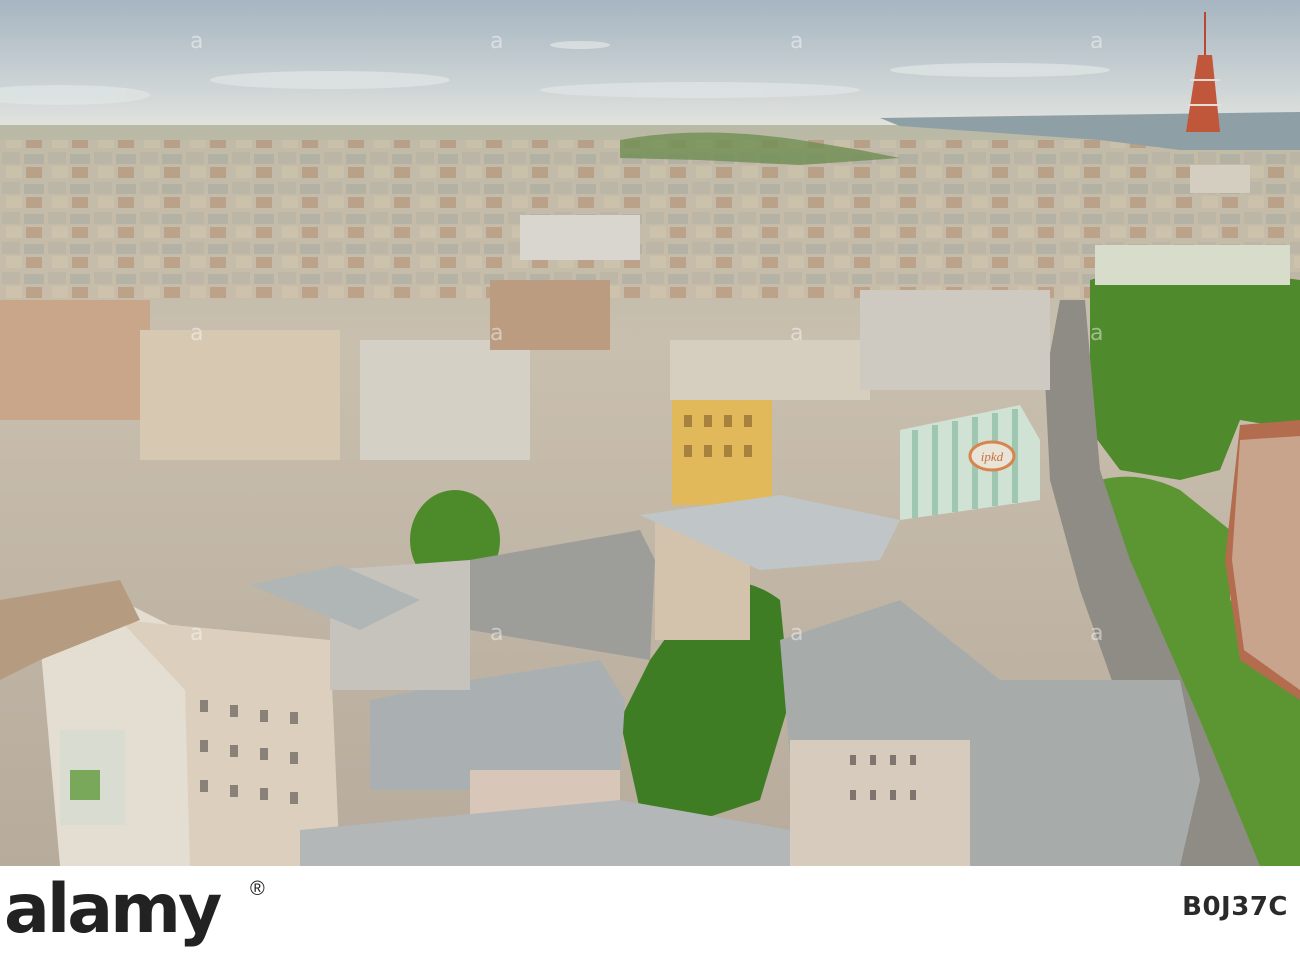 This screenshot has height=956, width=1300. Describe the element at coordinates (1235, 907) in the screenshot. I see `image-id: B0J37C` at that location.